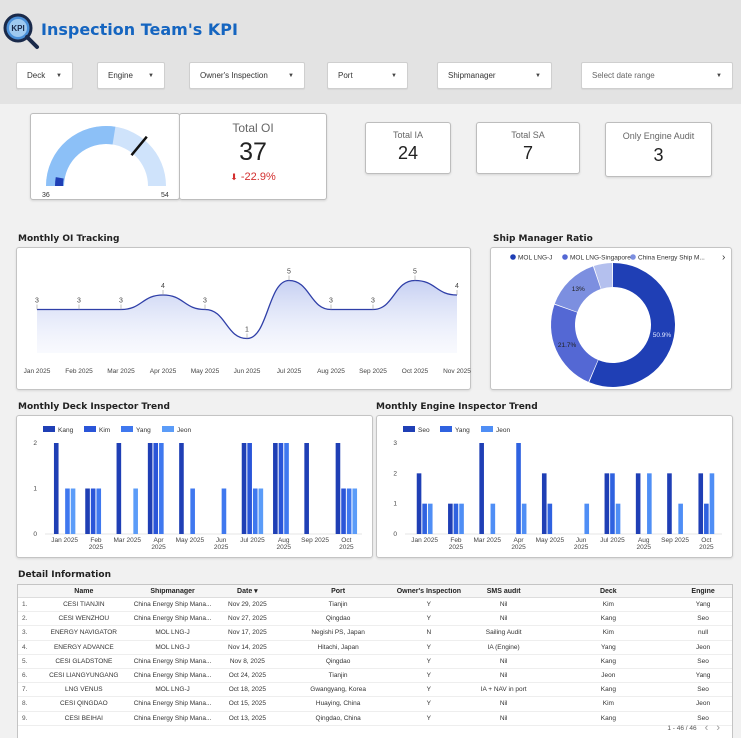 The image size is (741, 738). I want to click on table-cell: Kang, so click(608, 718).